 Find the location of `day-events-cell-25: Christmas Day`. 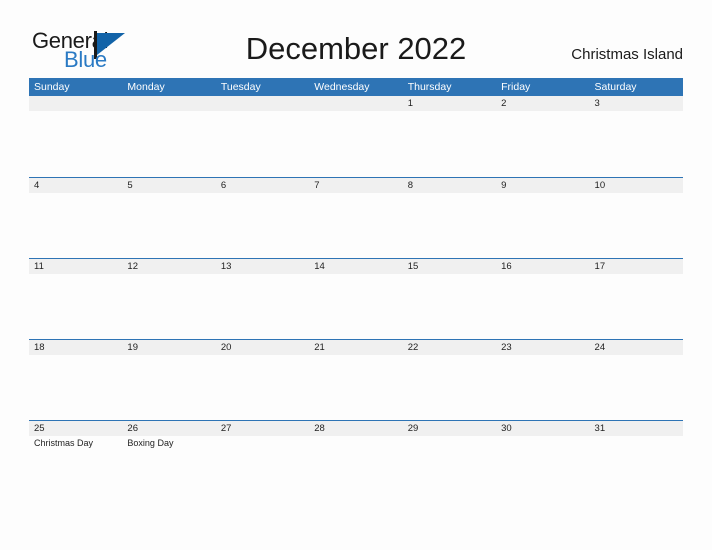

day-events-cell-25: Christmas Day is located at coordinates (75, 468).